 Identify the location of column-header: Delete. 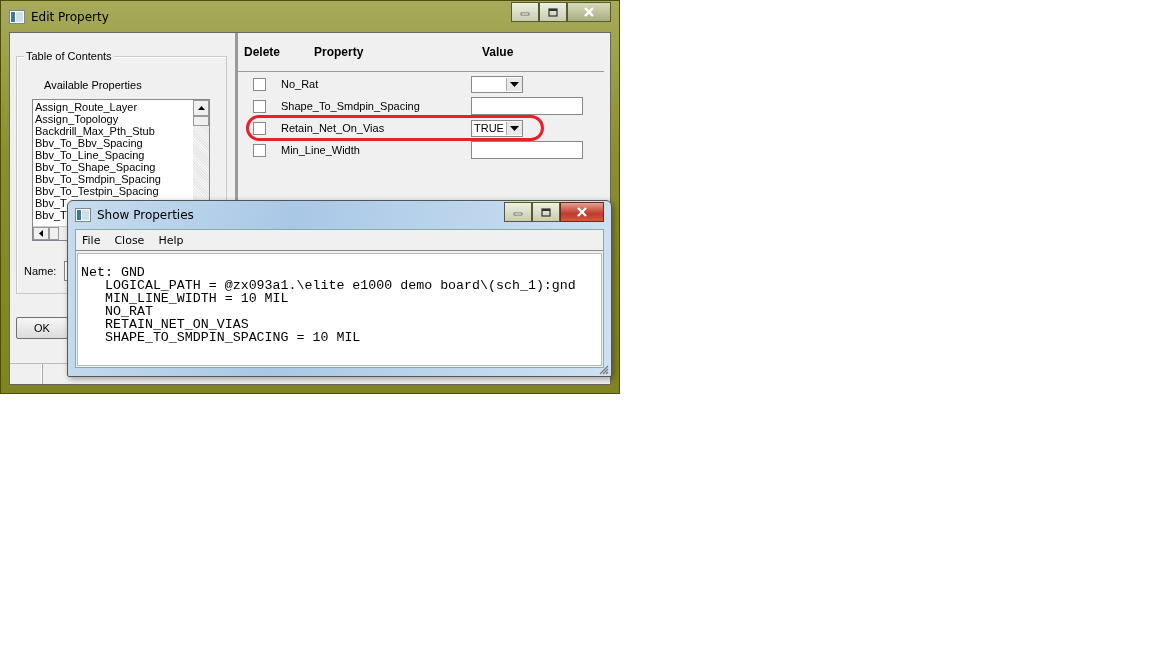
(263, 52).